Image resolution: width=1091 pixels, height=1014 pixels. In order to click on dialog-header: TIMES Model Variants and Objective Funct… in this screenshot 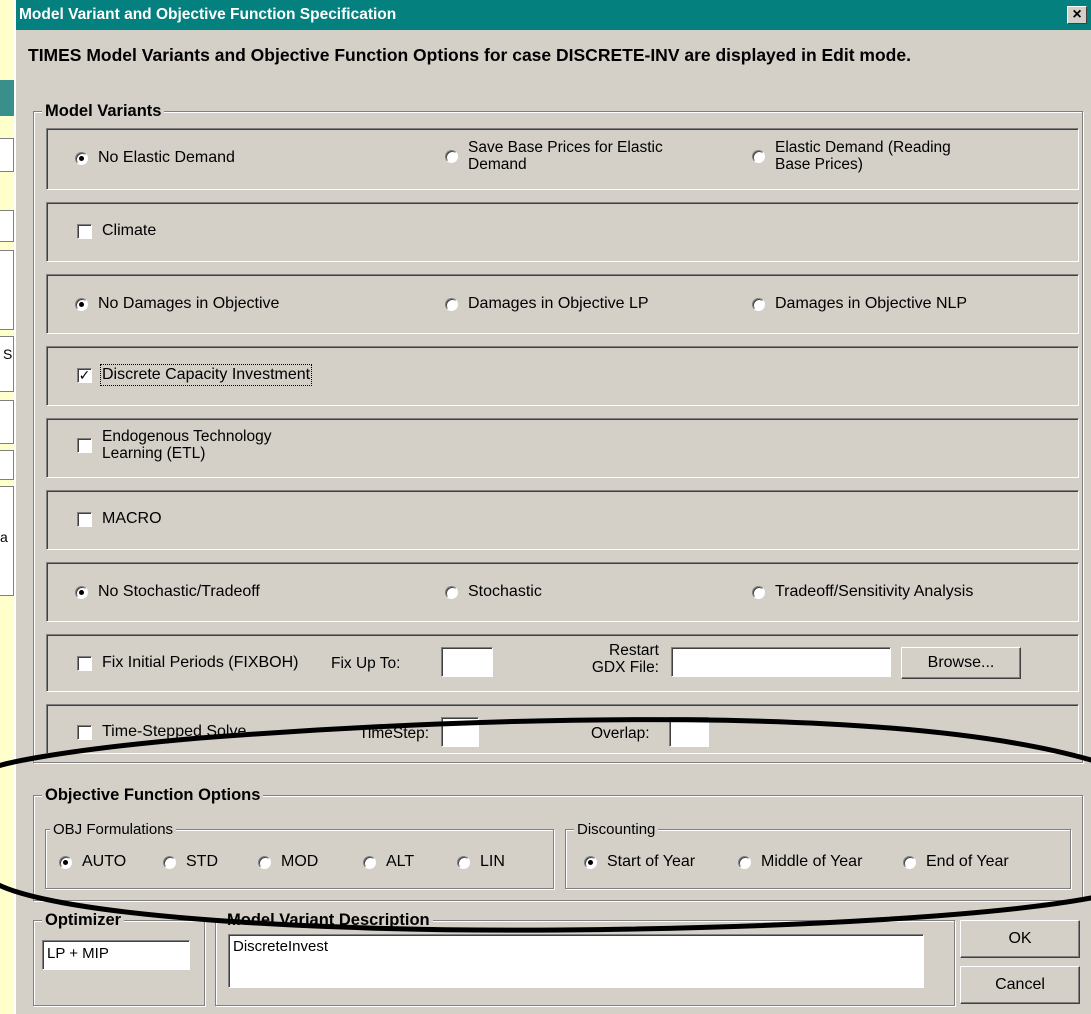, I will do `click(469, 55)`.